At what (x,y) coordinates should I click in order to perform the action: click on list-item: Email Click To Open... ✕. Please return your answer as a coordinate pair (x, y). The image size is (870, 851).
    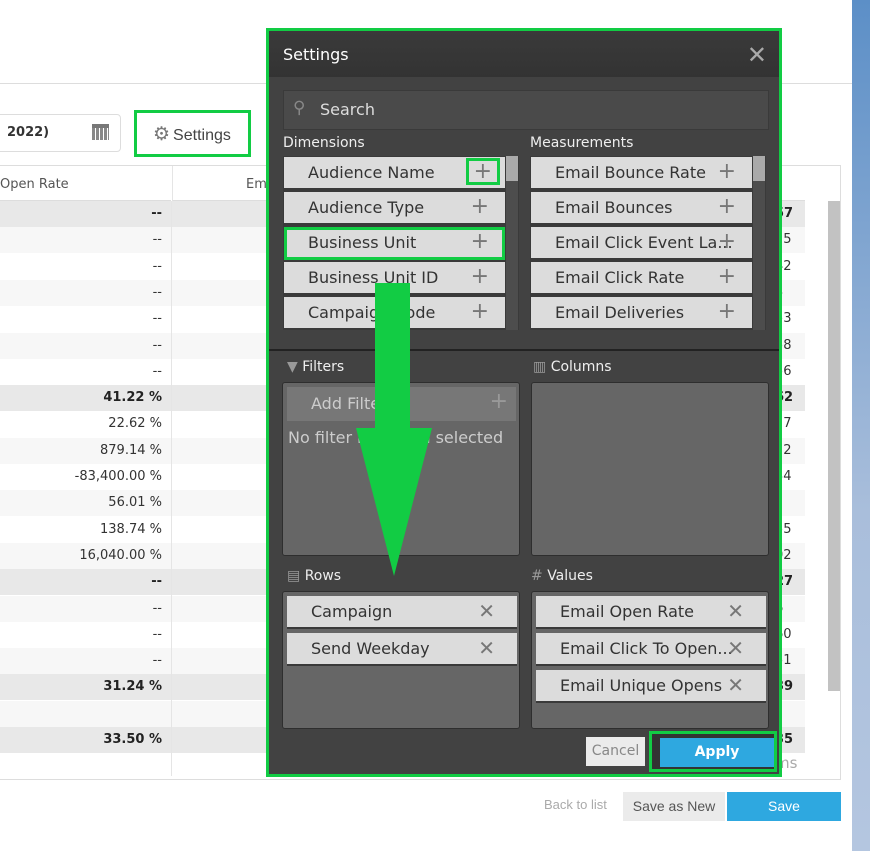
    Looking at the image, I should click on (651, 649).